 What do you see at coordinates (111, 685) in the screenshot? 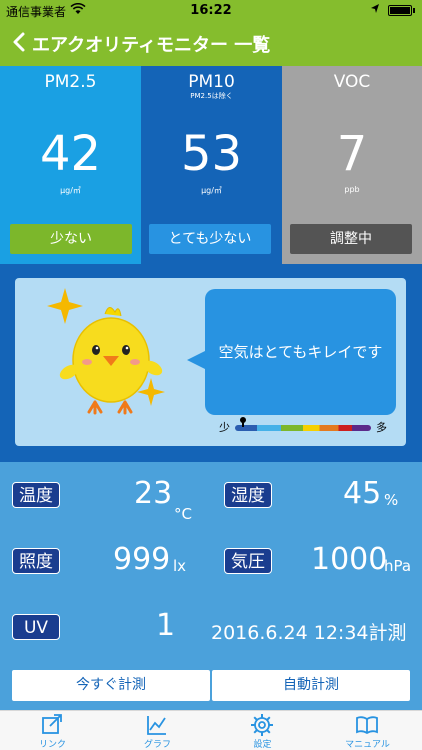
I see `measure-now-button: 今すぐ計測` at bounding box center [111, 685].